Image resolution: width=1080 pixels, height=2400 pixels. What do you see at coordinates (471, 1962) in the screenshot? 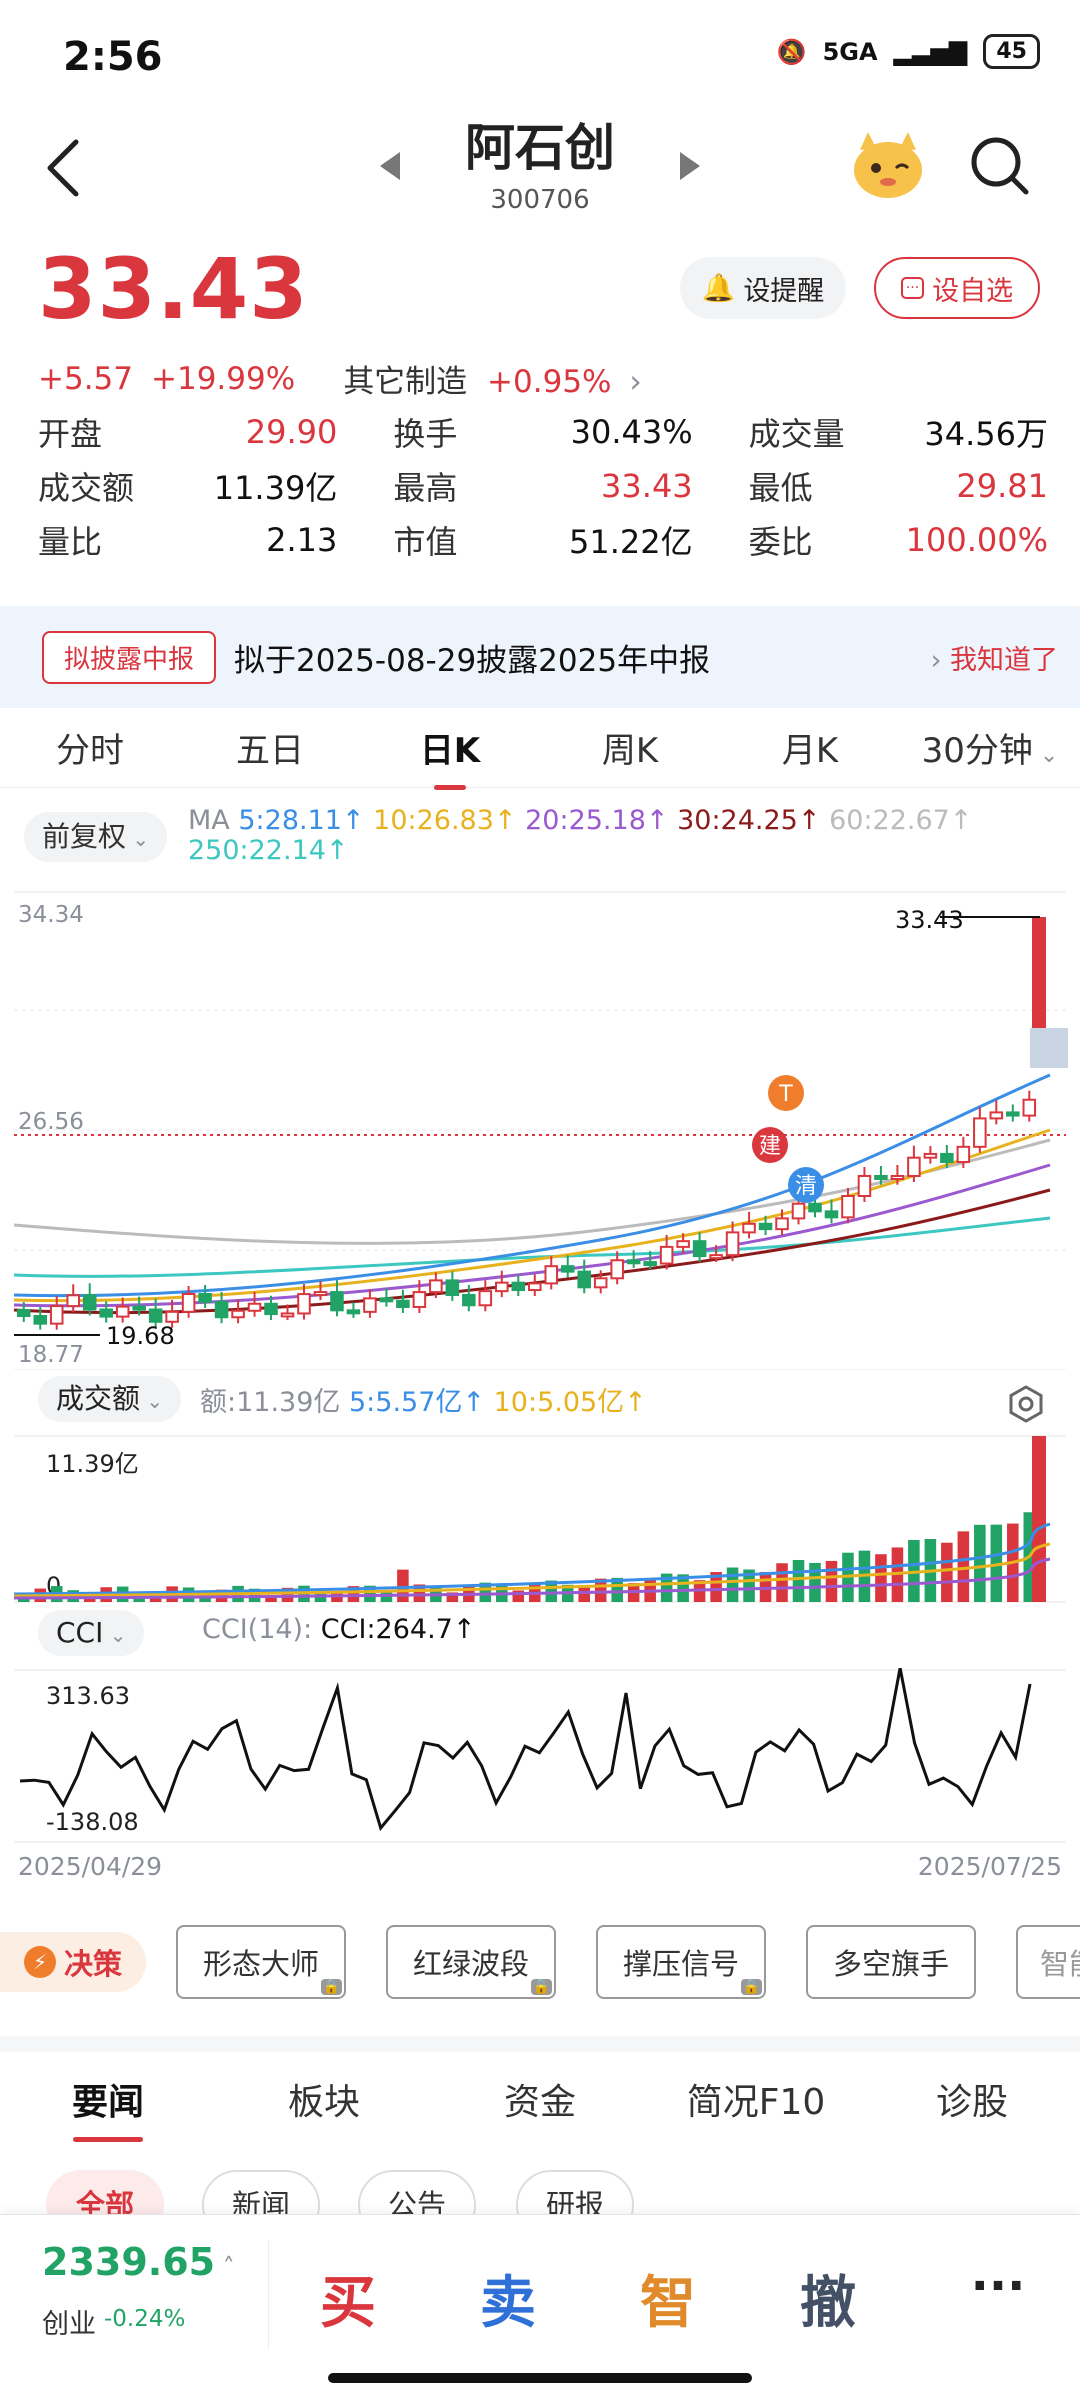
I see `tool-red-green-band: 红绿波段 🔒` at bounding box center [471, 1962].